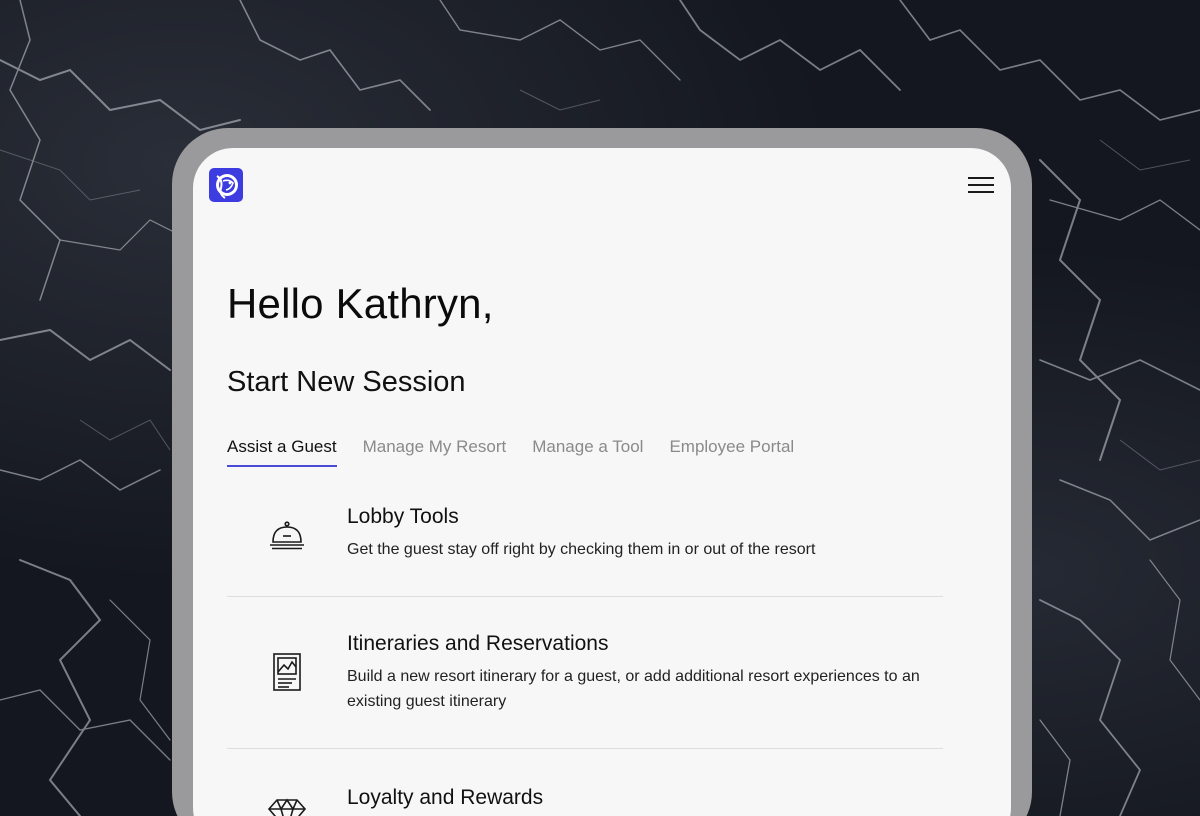 This screenshot has width=1200, height=816. I want to click on greeting-heading: Hello Kathryn,, so click(360, 303).